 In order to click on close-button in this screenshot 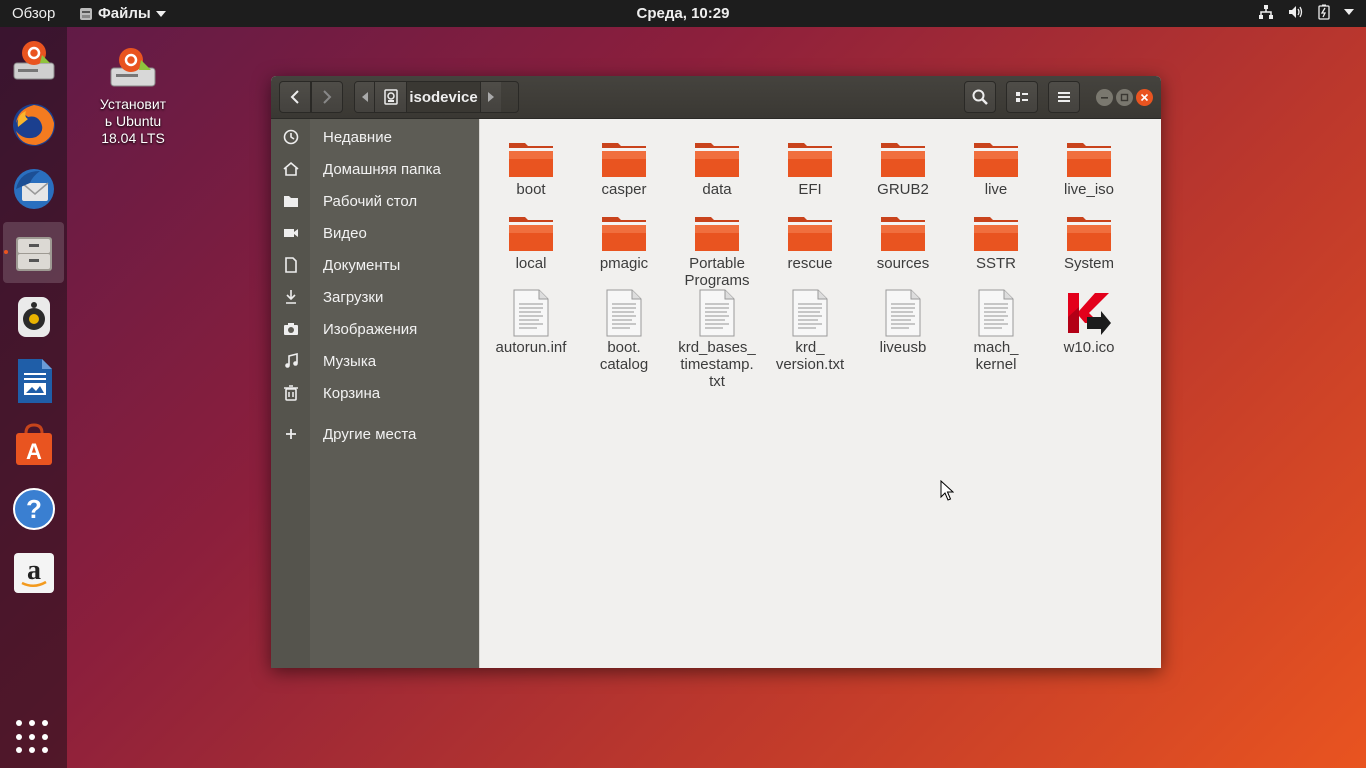, I will do `click(1144, 97)`.